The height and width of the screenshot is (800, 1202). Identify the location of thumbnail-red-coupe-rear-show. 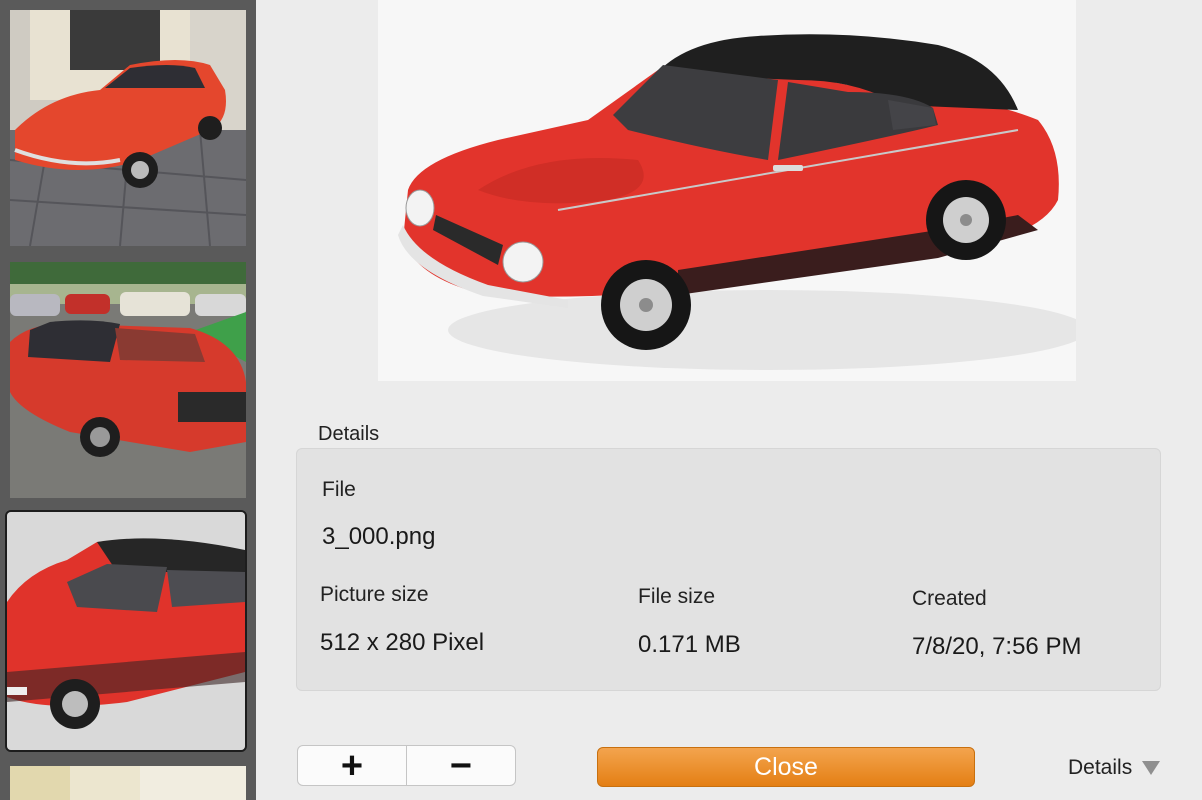
(128, 380).